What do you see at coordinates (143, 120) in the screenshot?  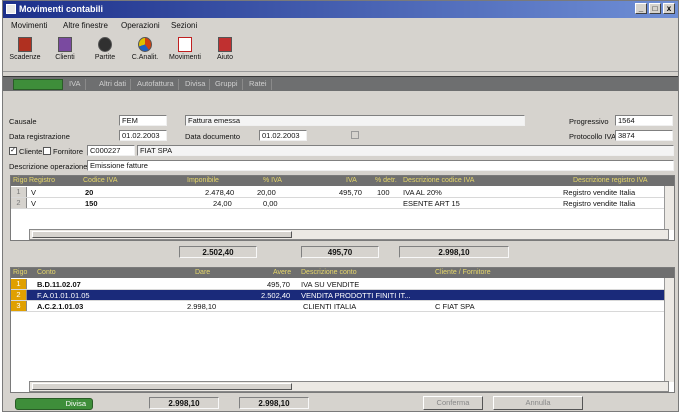 I see `causale-field: FEM` at bounding box center [143, 120].